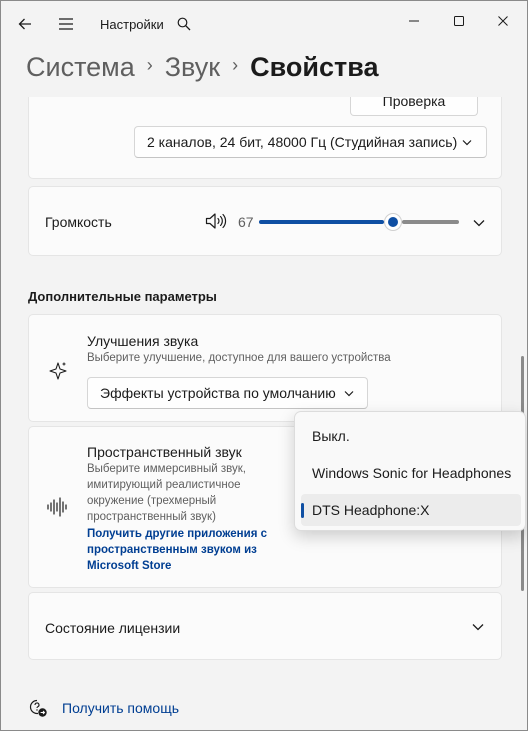  I want to click on hamburger-icon, so click(66, 24).